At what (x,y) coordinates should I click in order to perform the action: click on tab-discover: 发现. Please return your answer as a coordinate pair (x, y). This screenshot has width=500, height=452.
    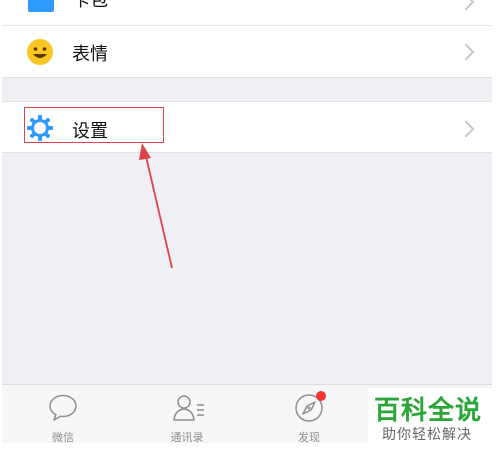
    Looking at the image, I should click on (309, 414).